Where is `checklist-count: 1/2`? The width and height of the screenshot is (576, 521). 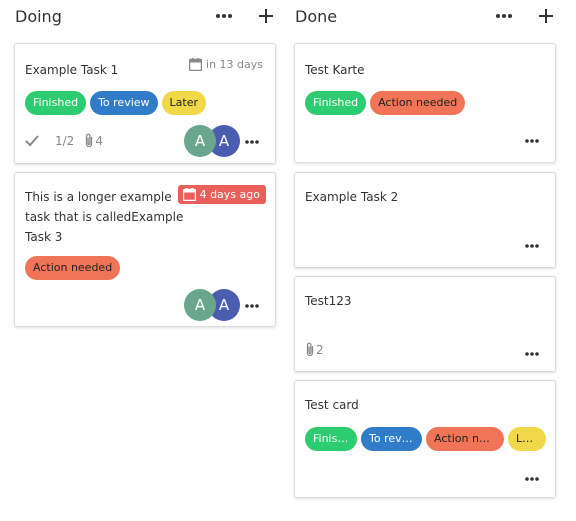 checklist-count: 1/2 is located at coordinates (65, 140).